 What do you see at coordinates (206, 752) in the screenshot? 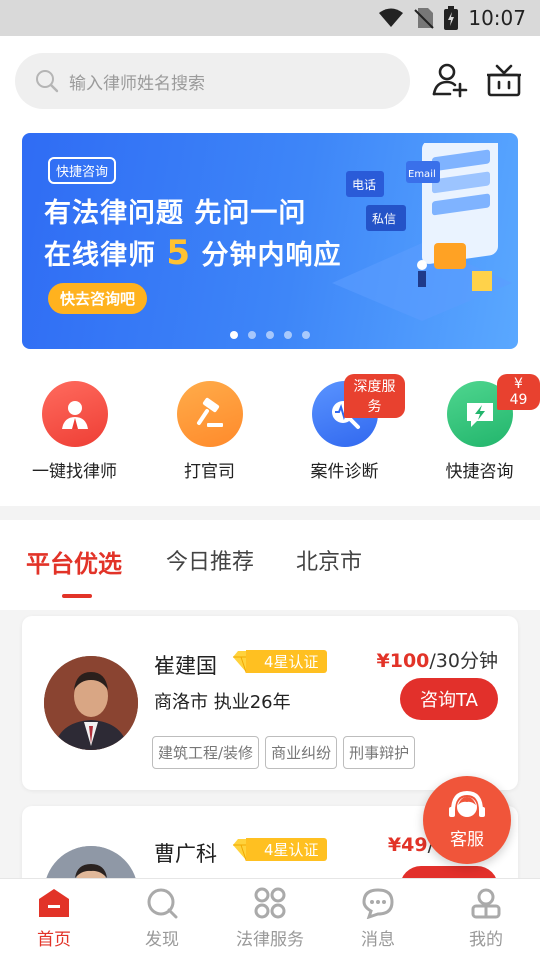
I see `specialty-tag: 建筑工程/装修` at bounding box center [206, 752].